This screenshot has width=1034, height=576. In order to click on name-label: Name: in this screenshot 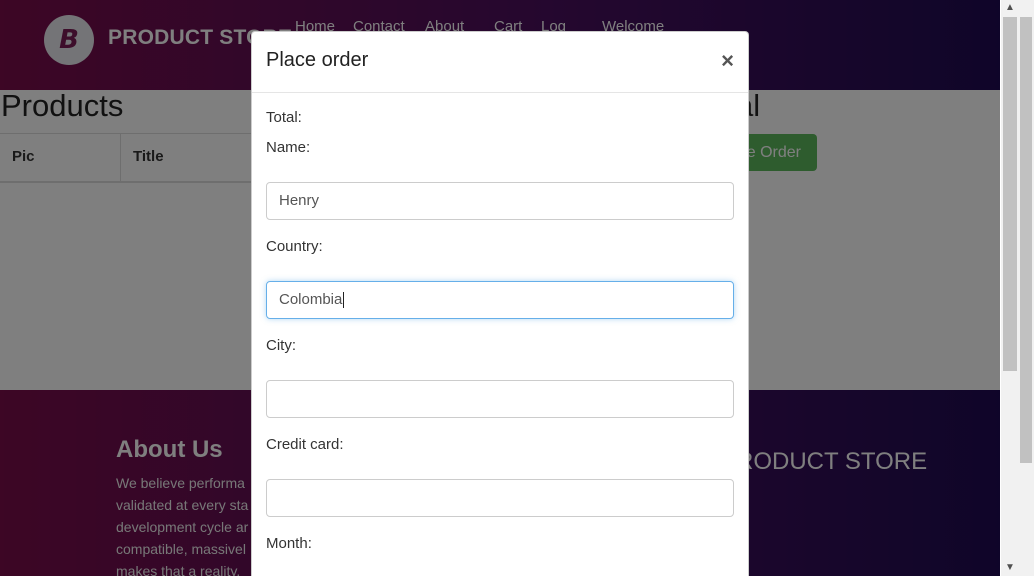, I will do `click(288, 147)`.